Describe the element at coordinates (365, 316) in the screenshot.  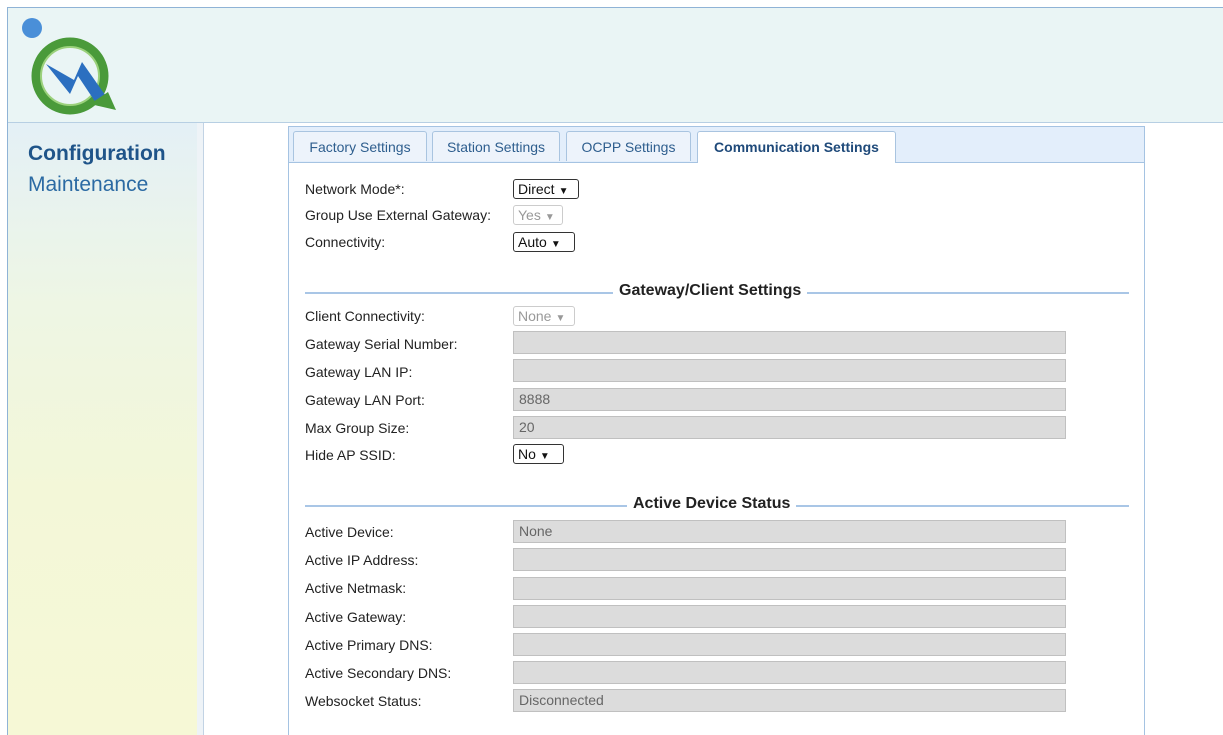
I see `client-connectivity-label: Client Connectivity:` at that location.